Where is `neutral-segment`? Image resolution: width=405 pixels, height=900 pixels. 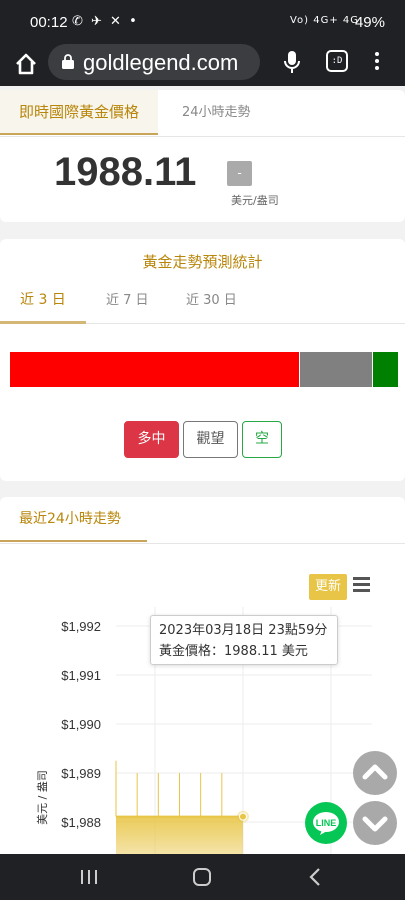 neutral-segment is located at coordinates (336, 369).